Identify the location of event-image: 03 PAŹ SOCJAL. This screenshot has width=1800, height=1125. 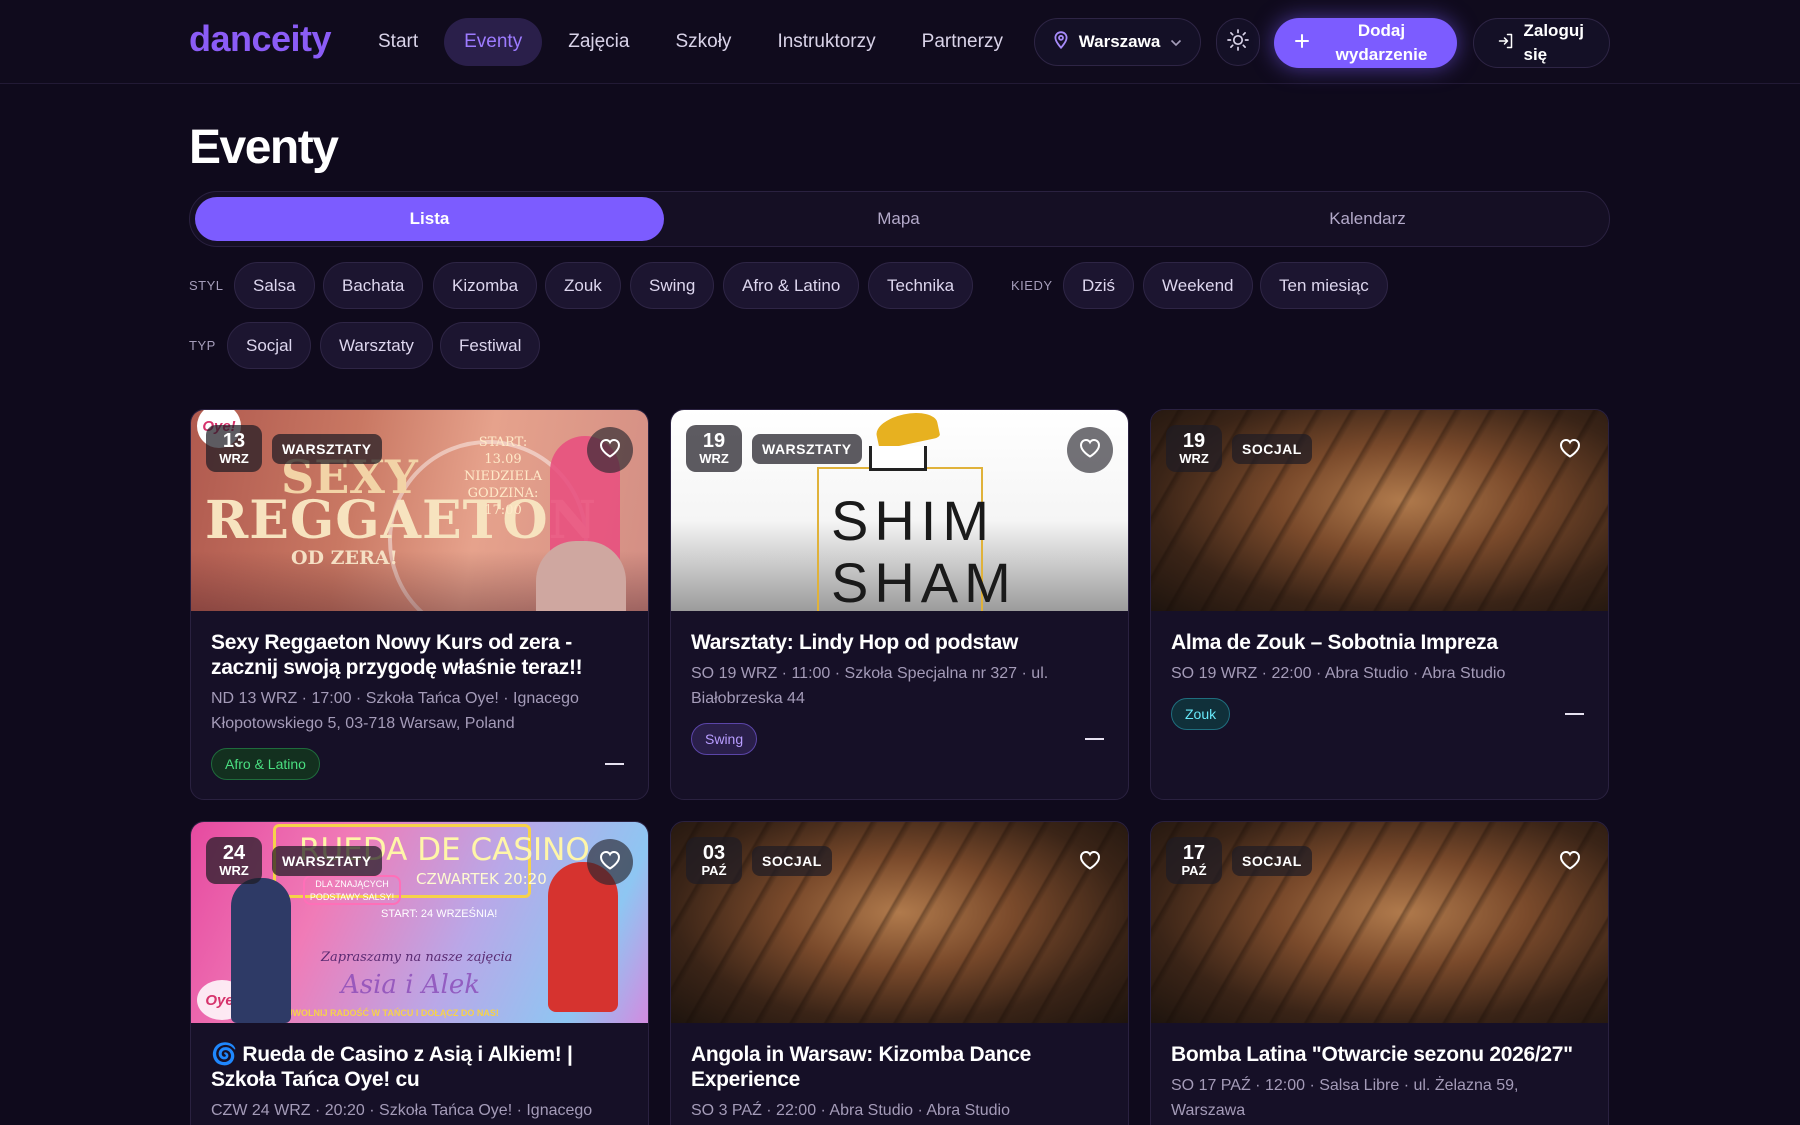
(899, 922).